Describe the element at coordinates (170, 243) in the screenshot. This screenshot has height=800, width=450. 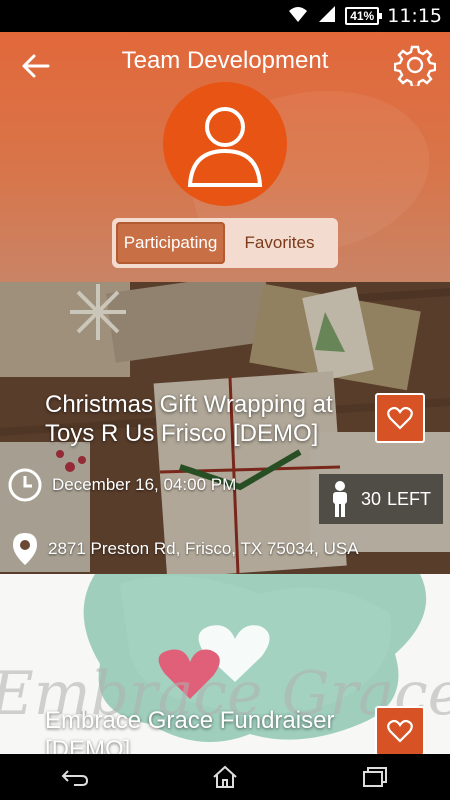
I see `tab-participating: Participating` at that location.